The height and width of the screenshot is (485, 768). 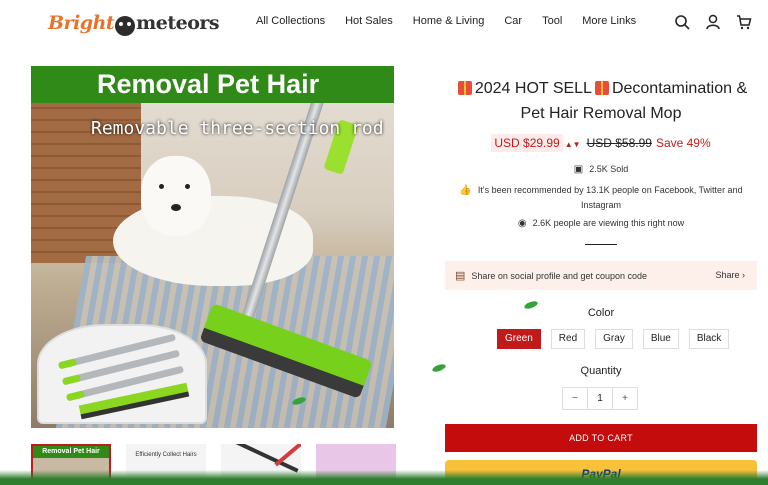 What do you see at coordinates (212, 84) in the screenshot?
I see `hero-banner: Removal Pet Hair` at bounding box center [212, 84].